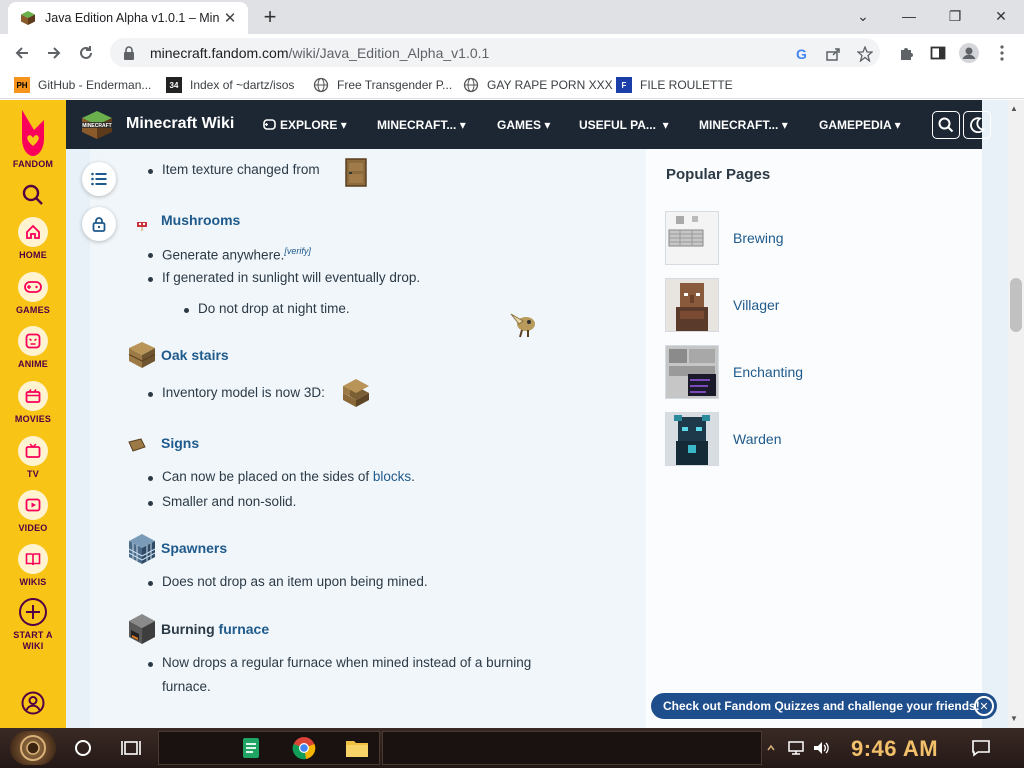 The height and width of the screenshot is (768, 1024). I want to click on extensions-puzzle-icon, so click(906, 53).